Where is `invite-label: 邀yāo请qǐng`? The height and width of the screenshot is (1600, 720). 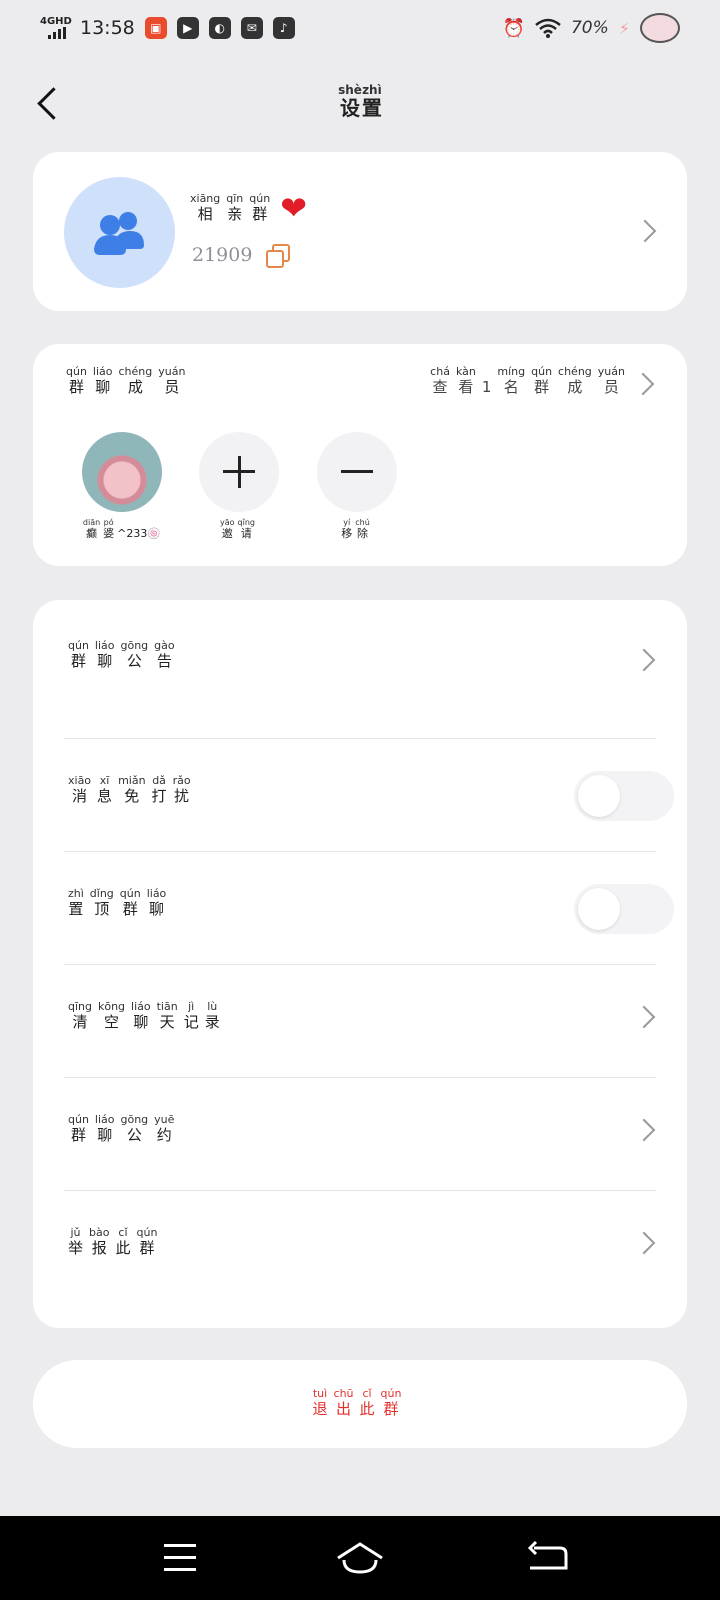
invite-label: 邀yāo请qǐng is located at coordinates (237, 529).